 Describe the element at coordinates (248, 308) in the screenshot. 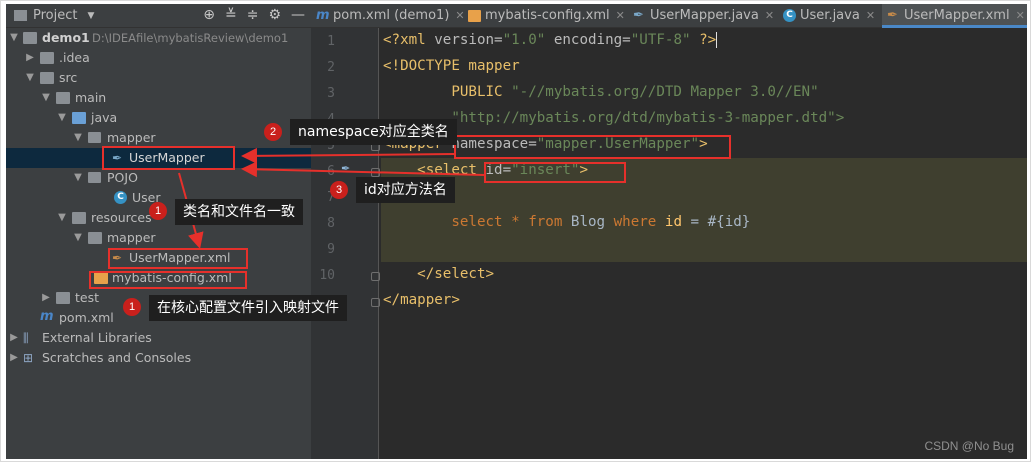

I see `annotation-config: 在核心配置文件引入映射文件` at that location.